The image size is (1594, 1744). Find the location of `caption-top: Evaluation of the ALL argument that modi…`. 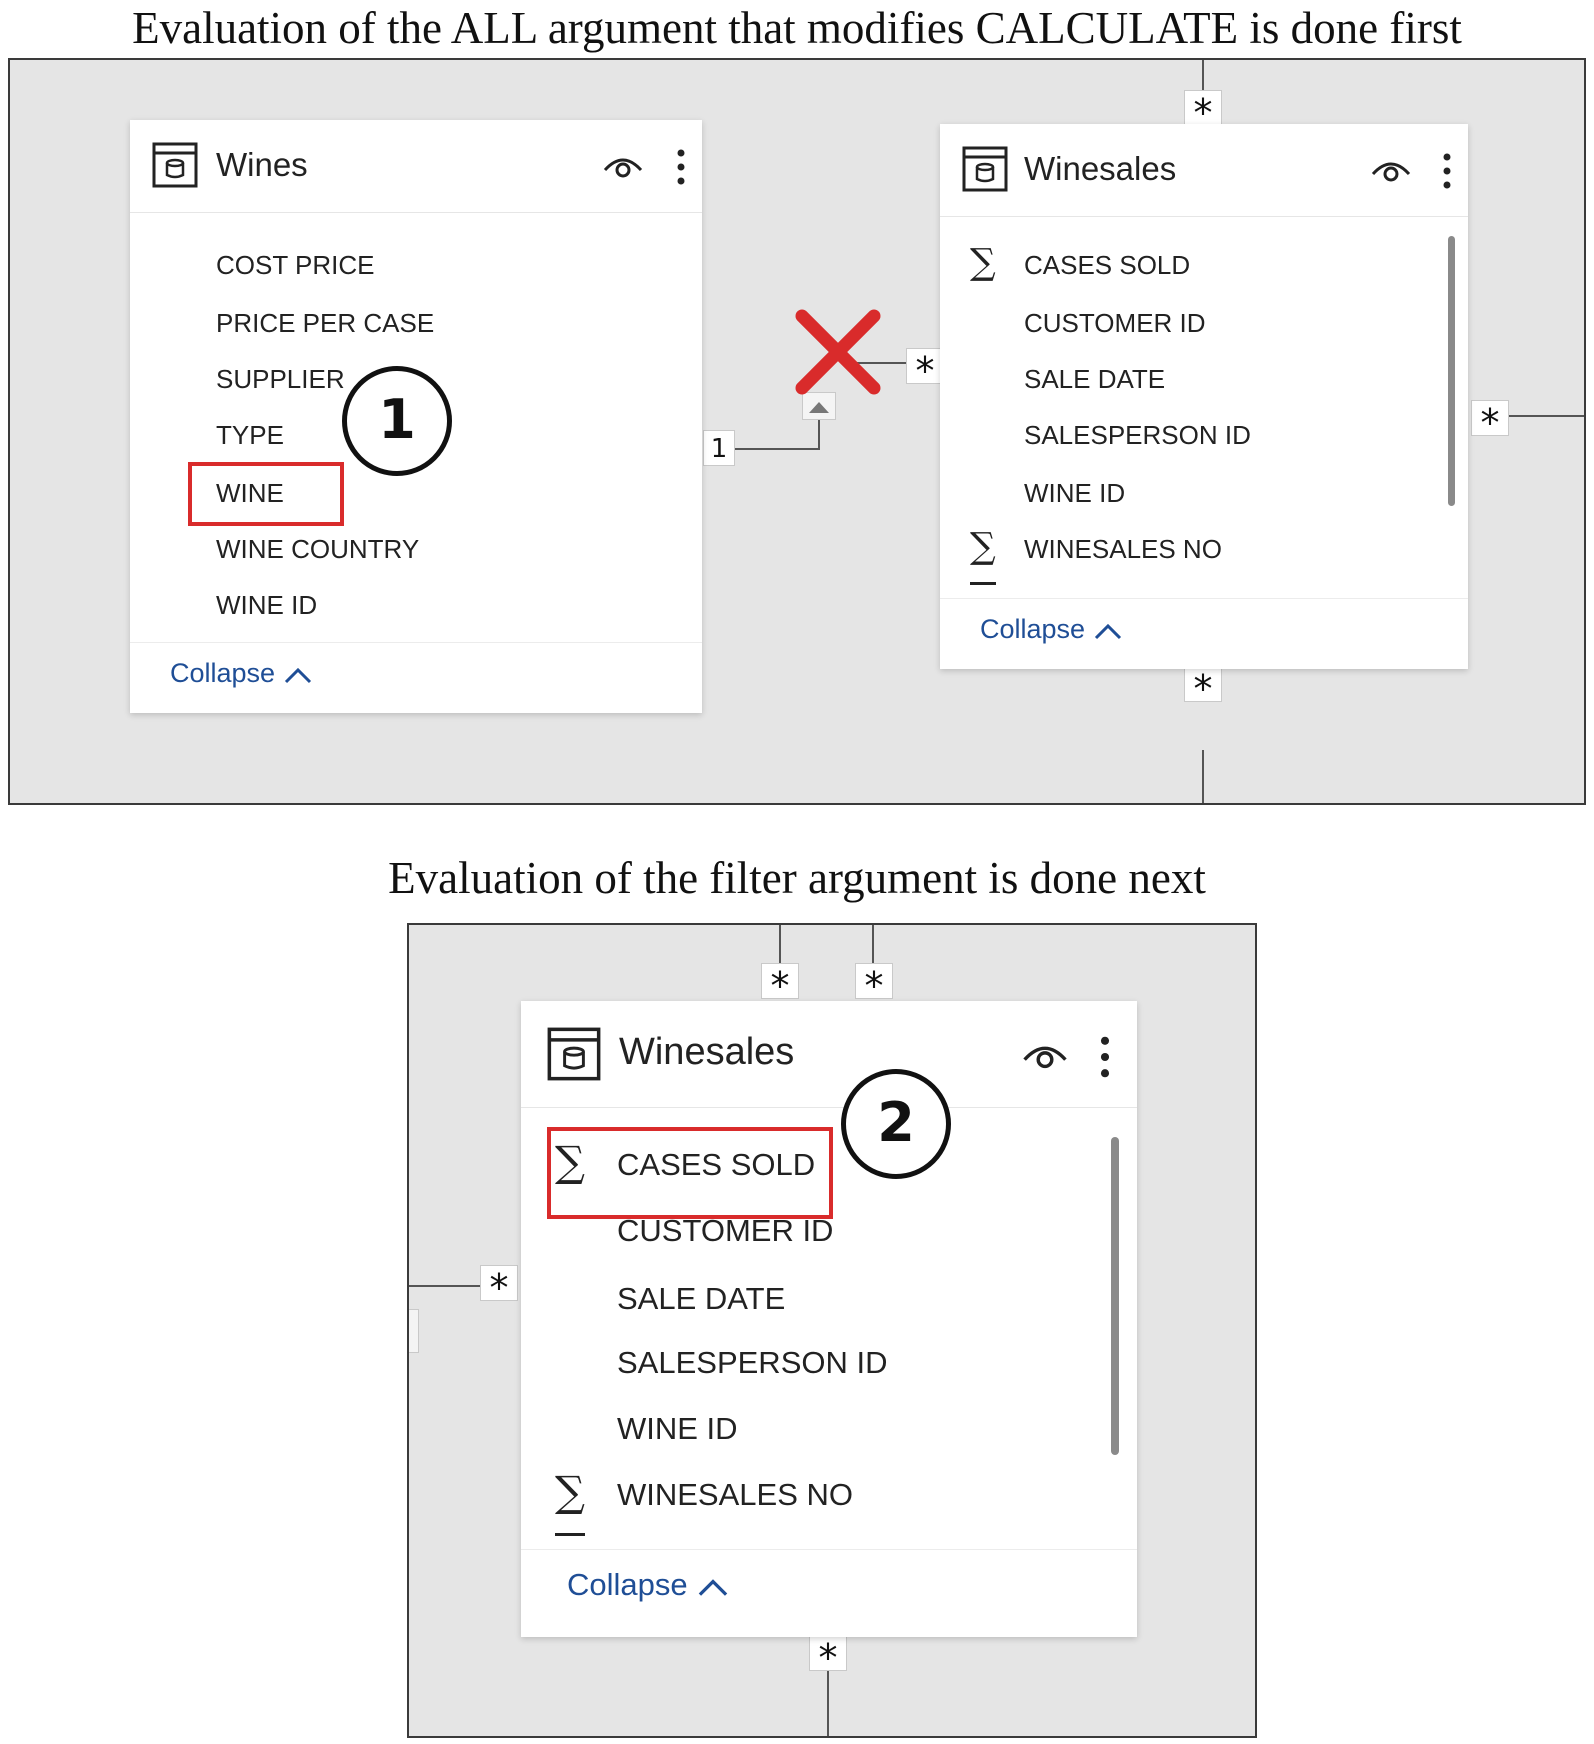

caption-top: Evaluation of the ALL argument that modi… is located at coordinates (797, 28).